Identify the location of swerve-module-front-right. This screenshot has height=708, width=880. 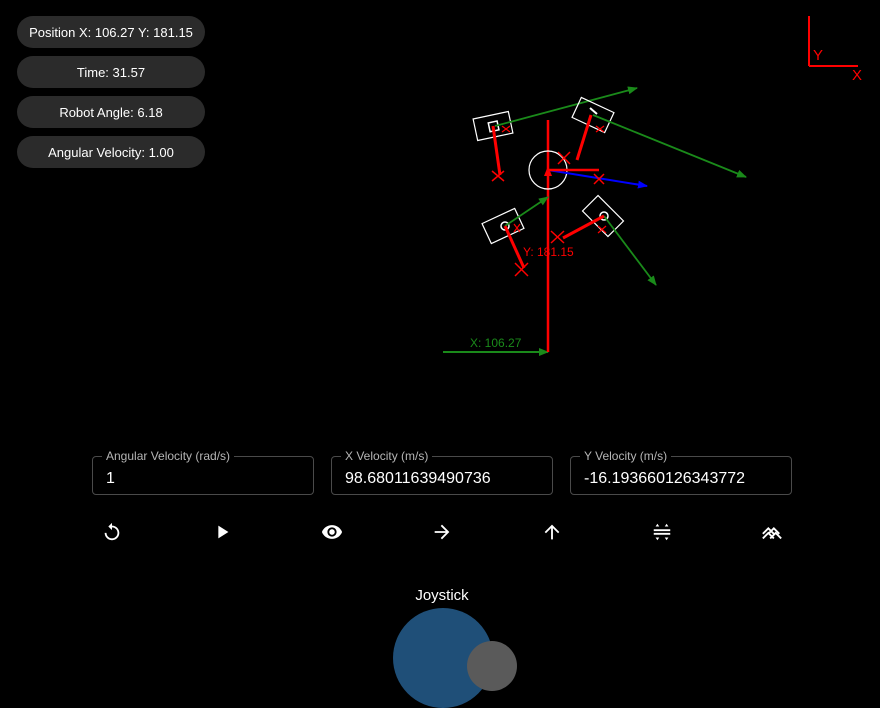
(652, 137).